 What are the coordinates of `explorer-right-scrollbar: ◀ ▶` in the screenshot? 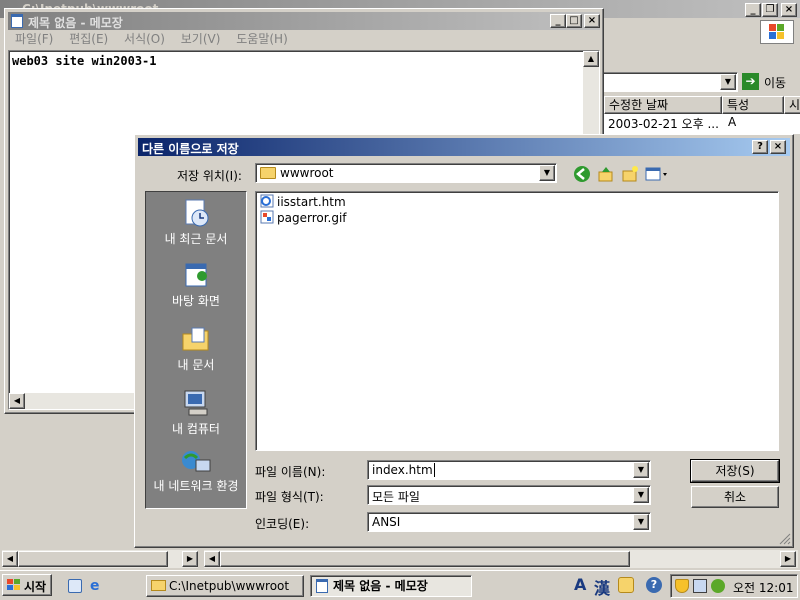 It's located at (501, 559).